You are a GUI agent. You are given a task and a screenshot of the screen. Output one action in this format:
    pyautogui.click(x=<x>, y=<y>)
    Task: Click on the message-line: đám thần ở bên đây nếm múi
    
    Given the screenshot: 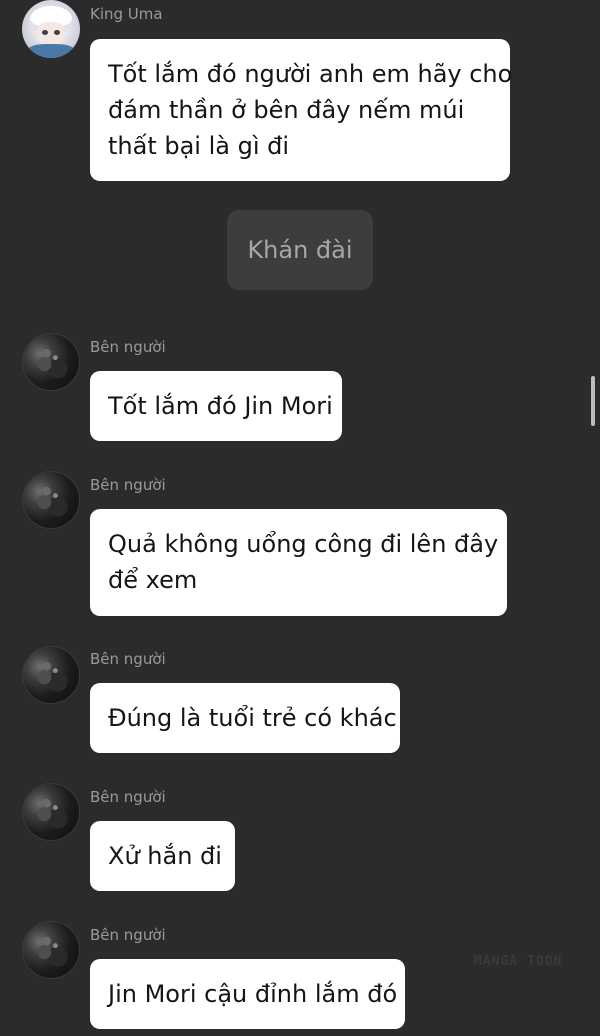 What is the action you would take?
    pyautogui.click(x=286, y=110)
    